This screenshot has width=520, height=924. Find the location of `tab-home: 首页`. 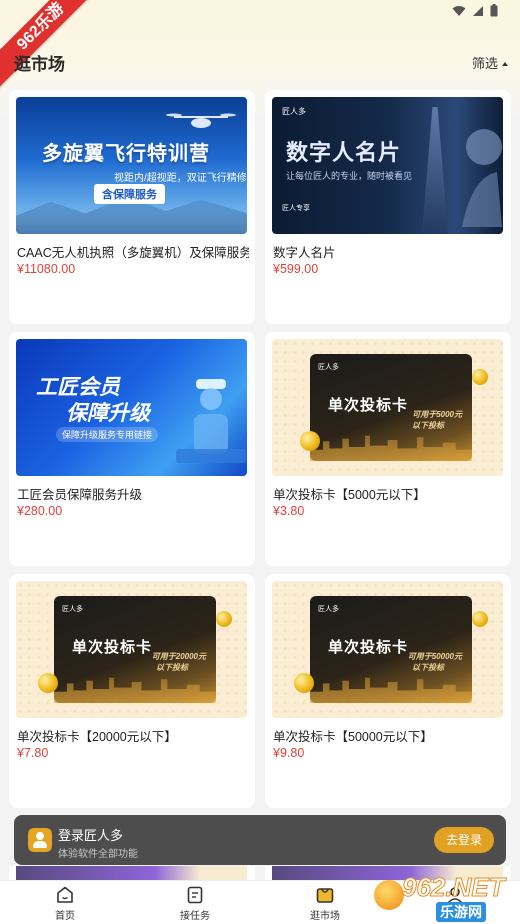

tab-home: 首页 is located at coordinates (65, 902).